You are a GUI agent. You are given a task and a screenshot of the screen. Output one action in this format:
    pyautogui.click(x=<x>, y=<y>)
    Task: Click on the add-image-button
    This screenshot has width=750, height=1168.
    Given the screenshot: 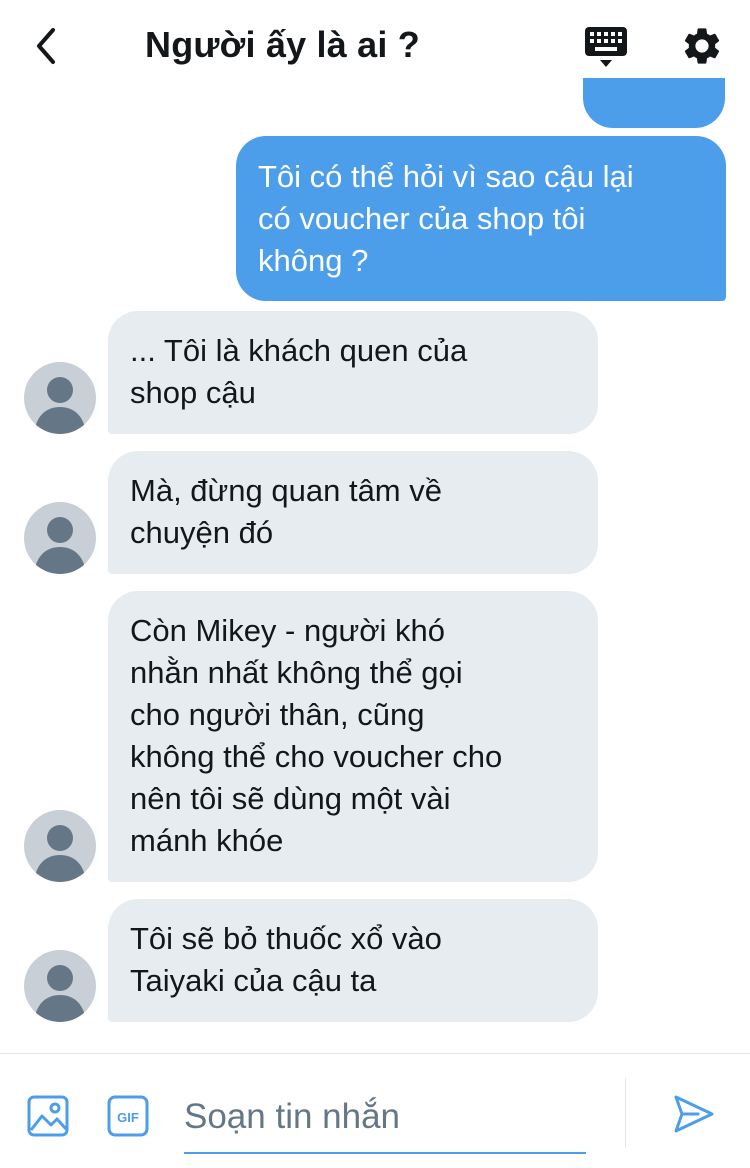 What is the action you would take?
    pyautogui.click(x=48, y=1116)
    